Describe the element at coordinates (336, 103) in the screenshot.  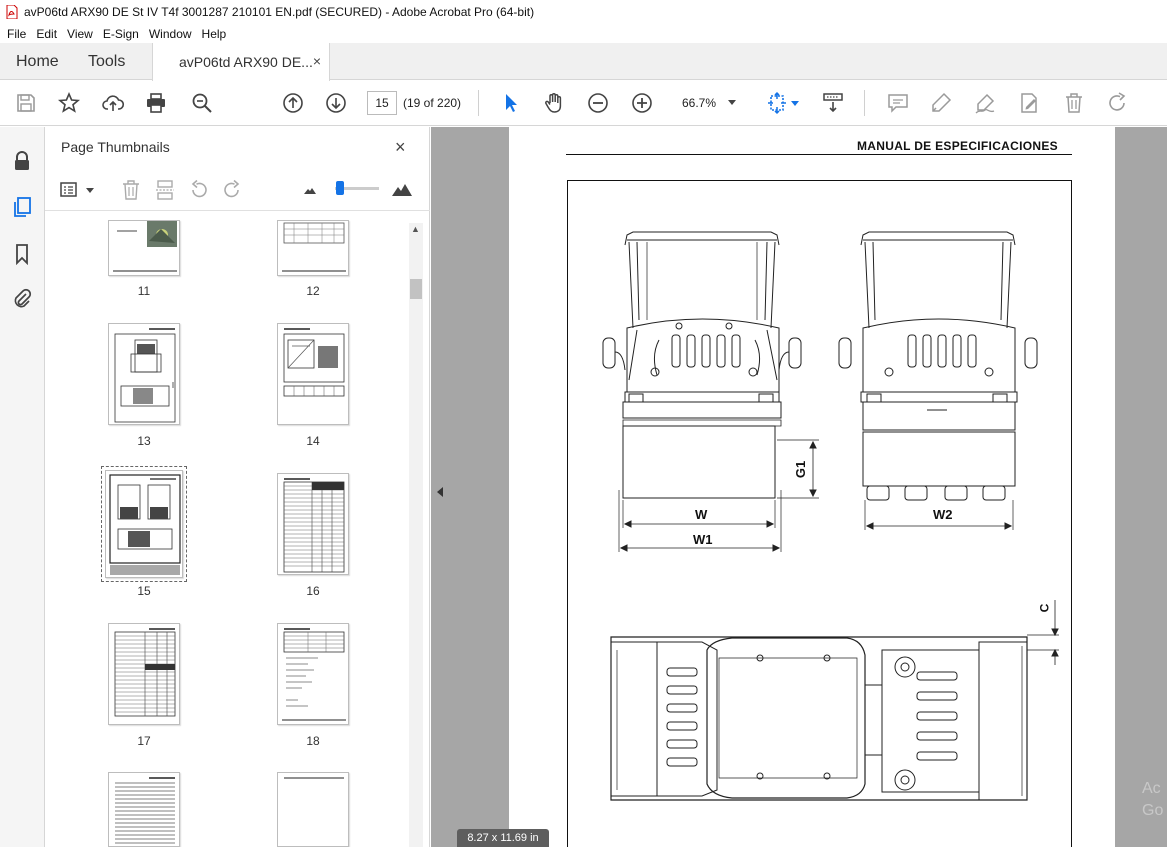
I see `next-page-icon` at that location.